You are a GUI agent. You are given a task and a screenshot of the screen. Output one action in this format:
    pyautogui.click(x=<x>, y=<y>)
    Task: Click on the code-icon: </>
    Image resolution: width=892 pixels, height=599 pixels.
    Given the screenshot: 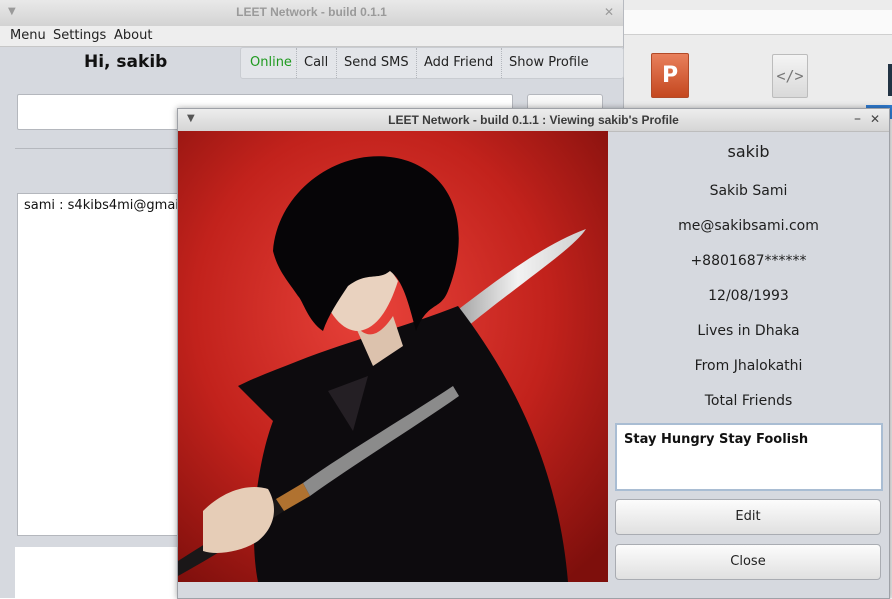 What is the action you would take?
    pyautogui.click(x=790, y=76)
    